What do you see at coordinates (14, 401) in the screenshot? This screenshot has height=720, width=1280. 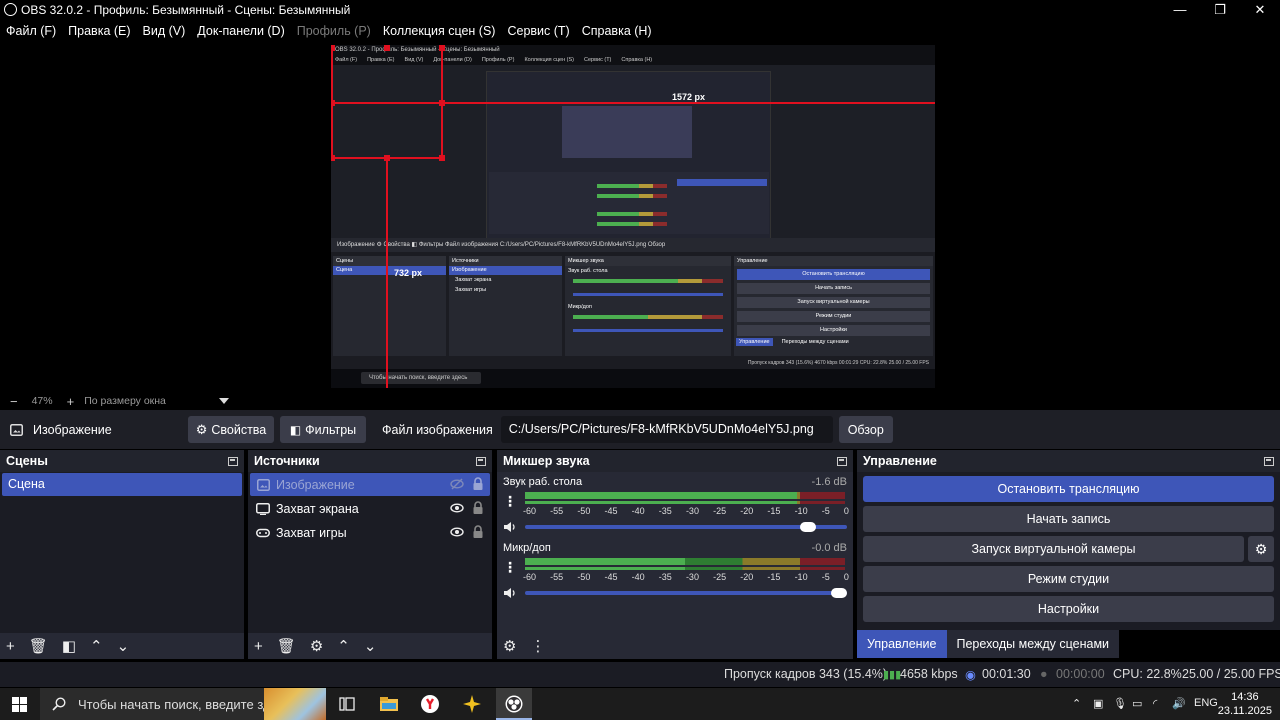 I see `zoom-out-button: −` at bounding box center [14, 401].